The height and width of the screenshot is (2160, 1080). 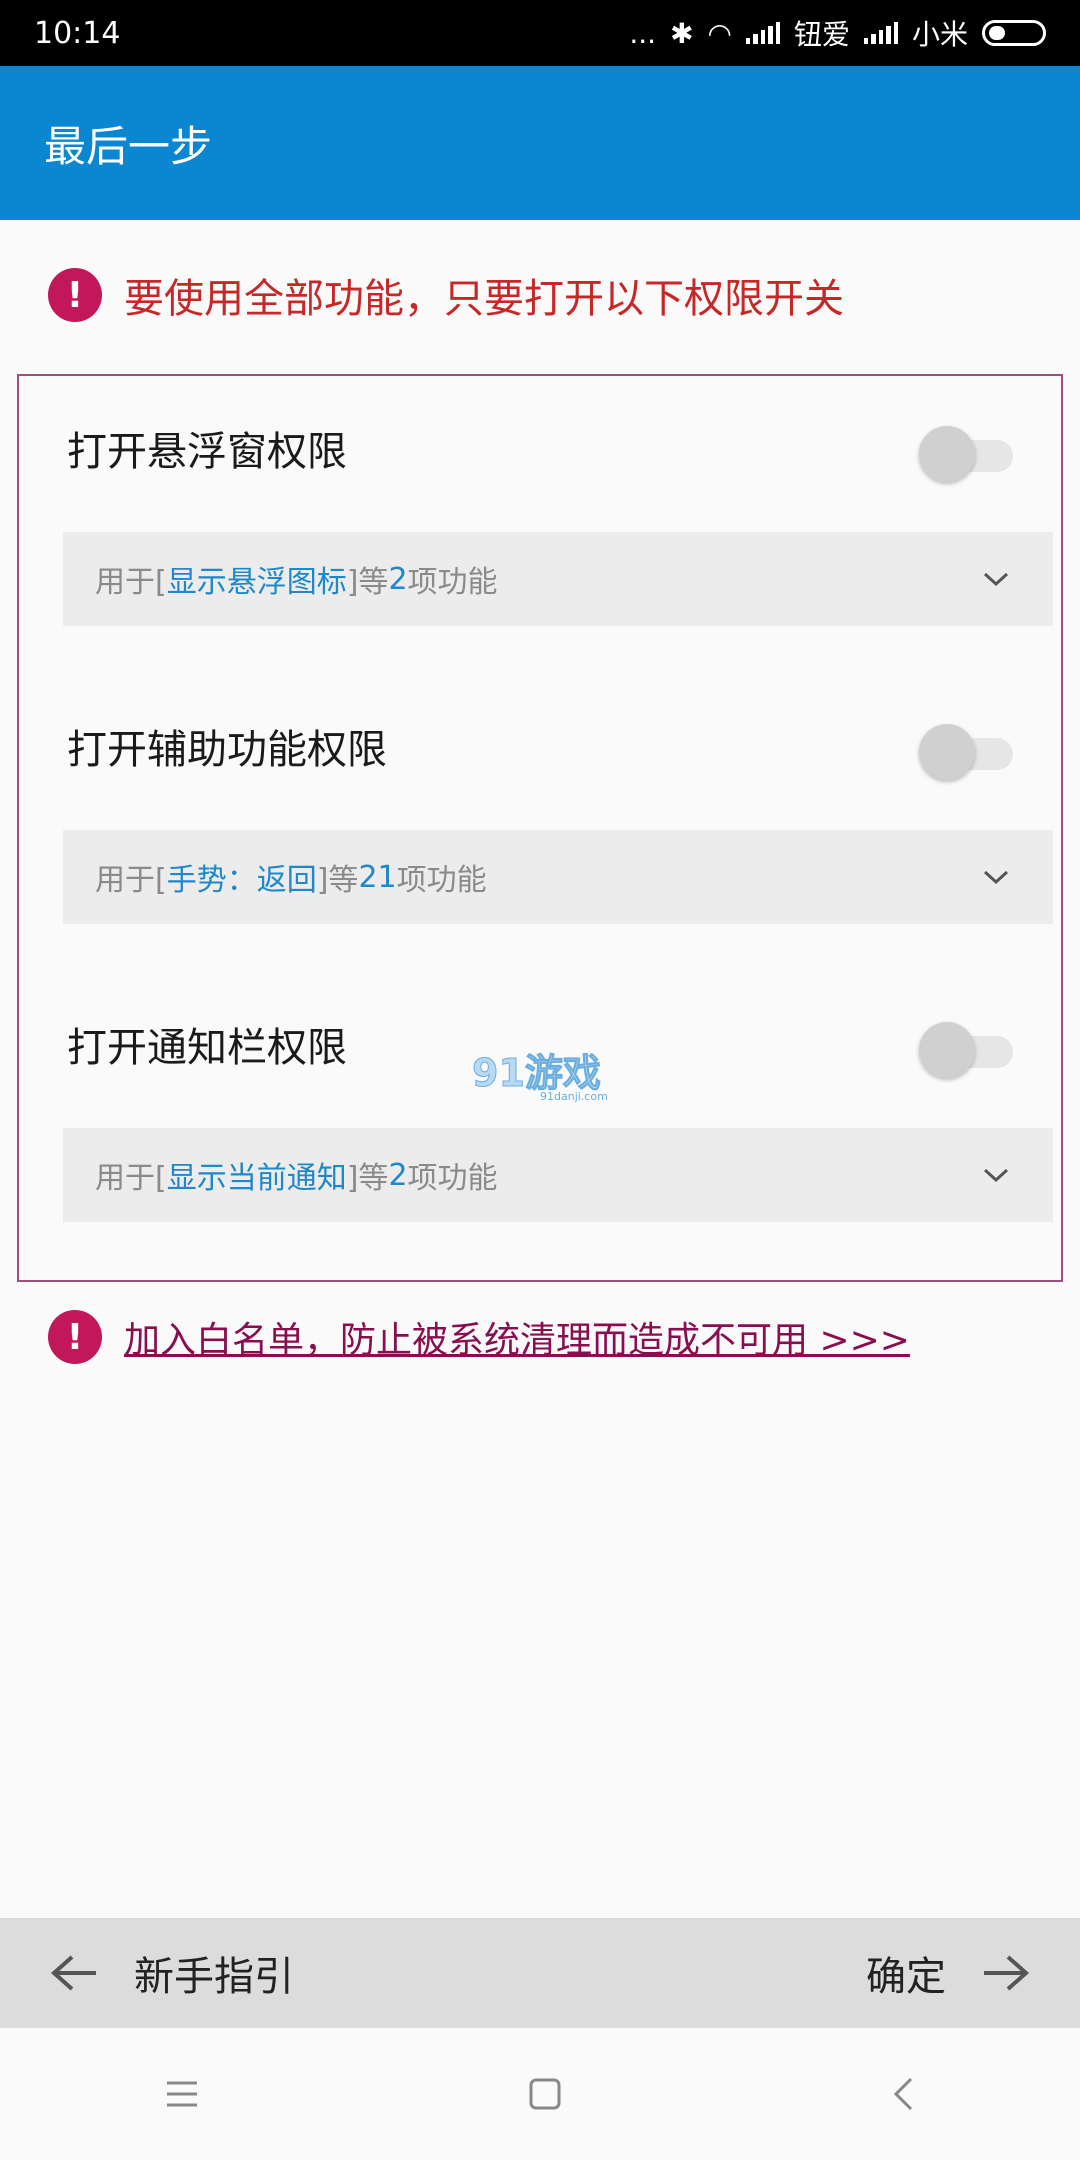 I want to click on bottom-navigation: 新手指引 确定, so click(x=540, y=1973).